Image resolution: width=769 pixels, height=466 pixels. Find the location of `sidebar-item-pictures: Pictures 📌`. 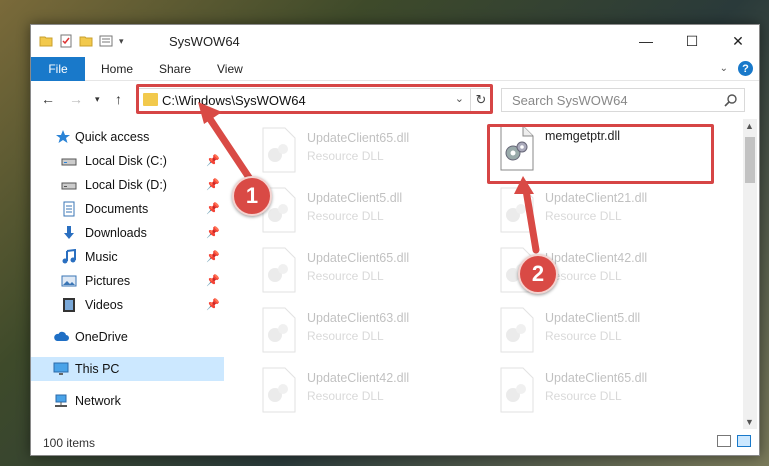

sidebar-item-pictures: Pictures 📌 is located at coordinates (127, 281).